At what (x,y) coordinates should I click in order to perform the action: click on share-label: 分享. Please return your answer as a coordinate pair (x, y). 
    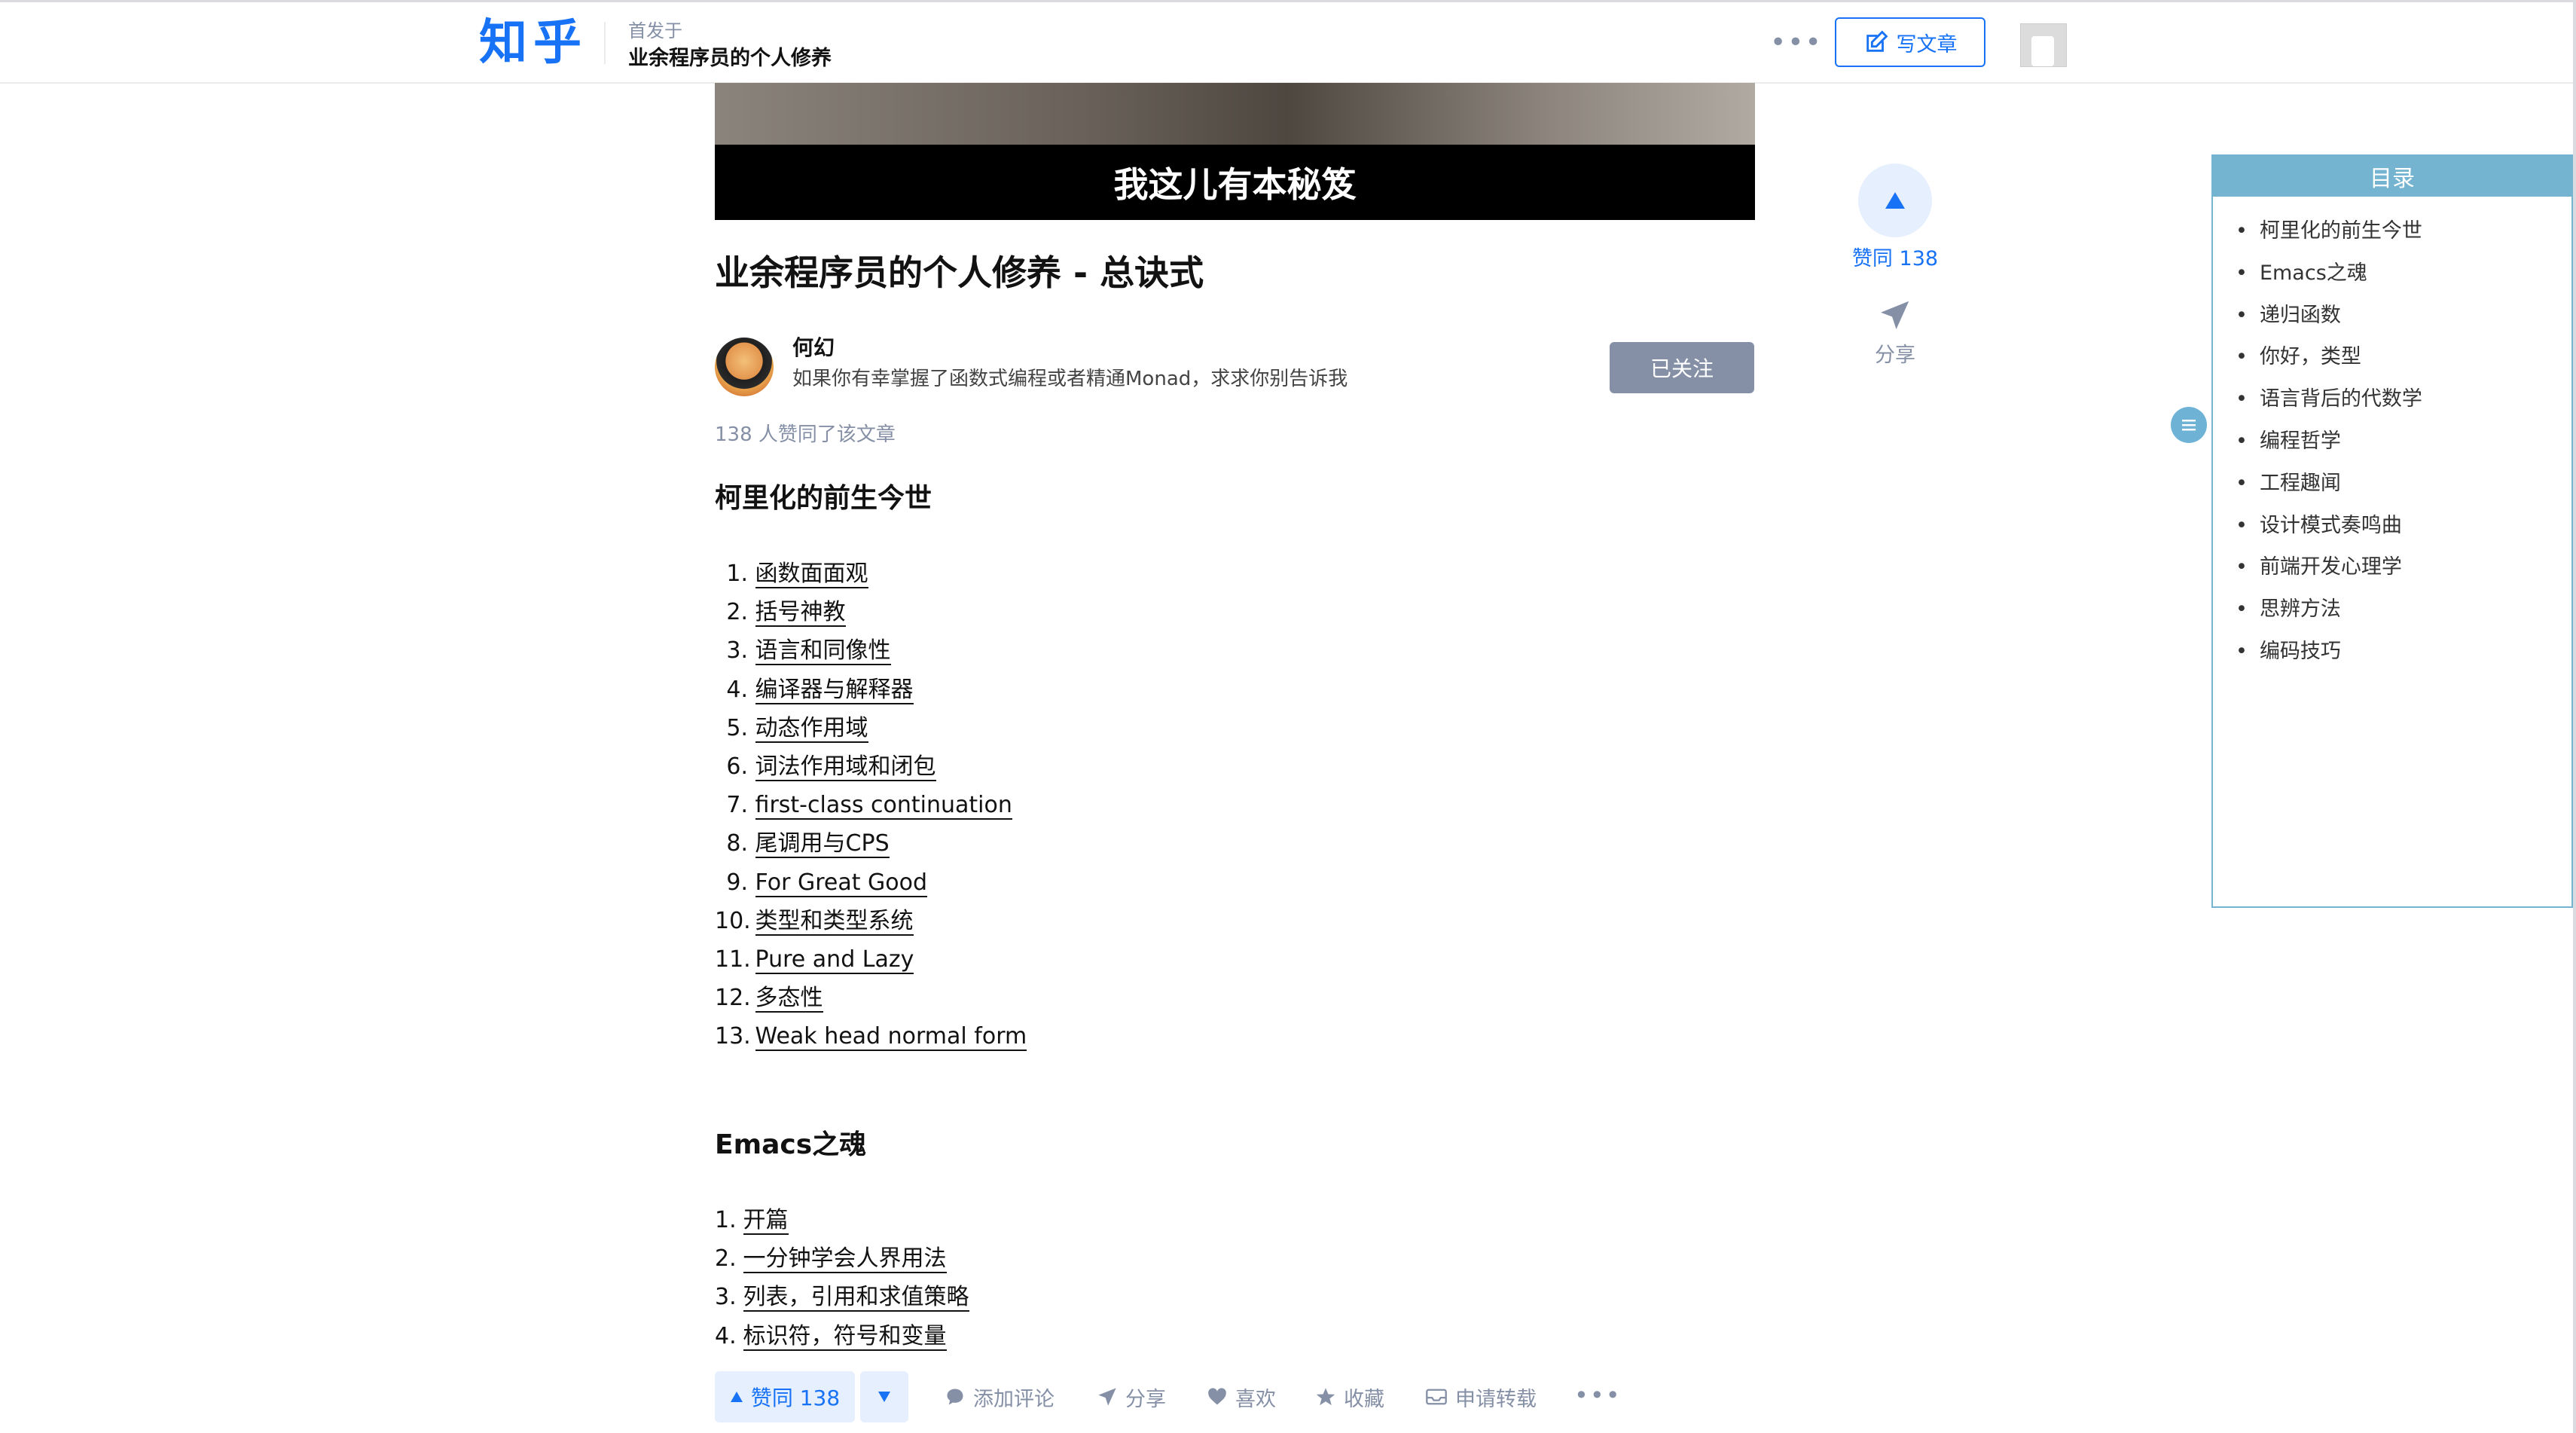
    Looking at the image, I should click on (1146, 1399).